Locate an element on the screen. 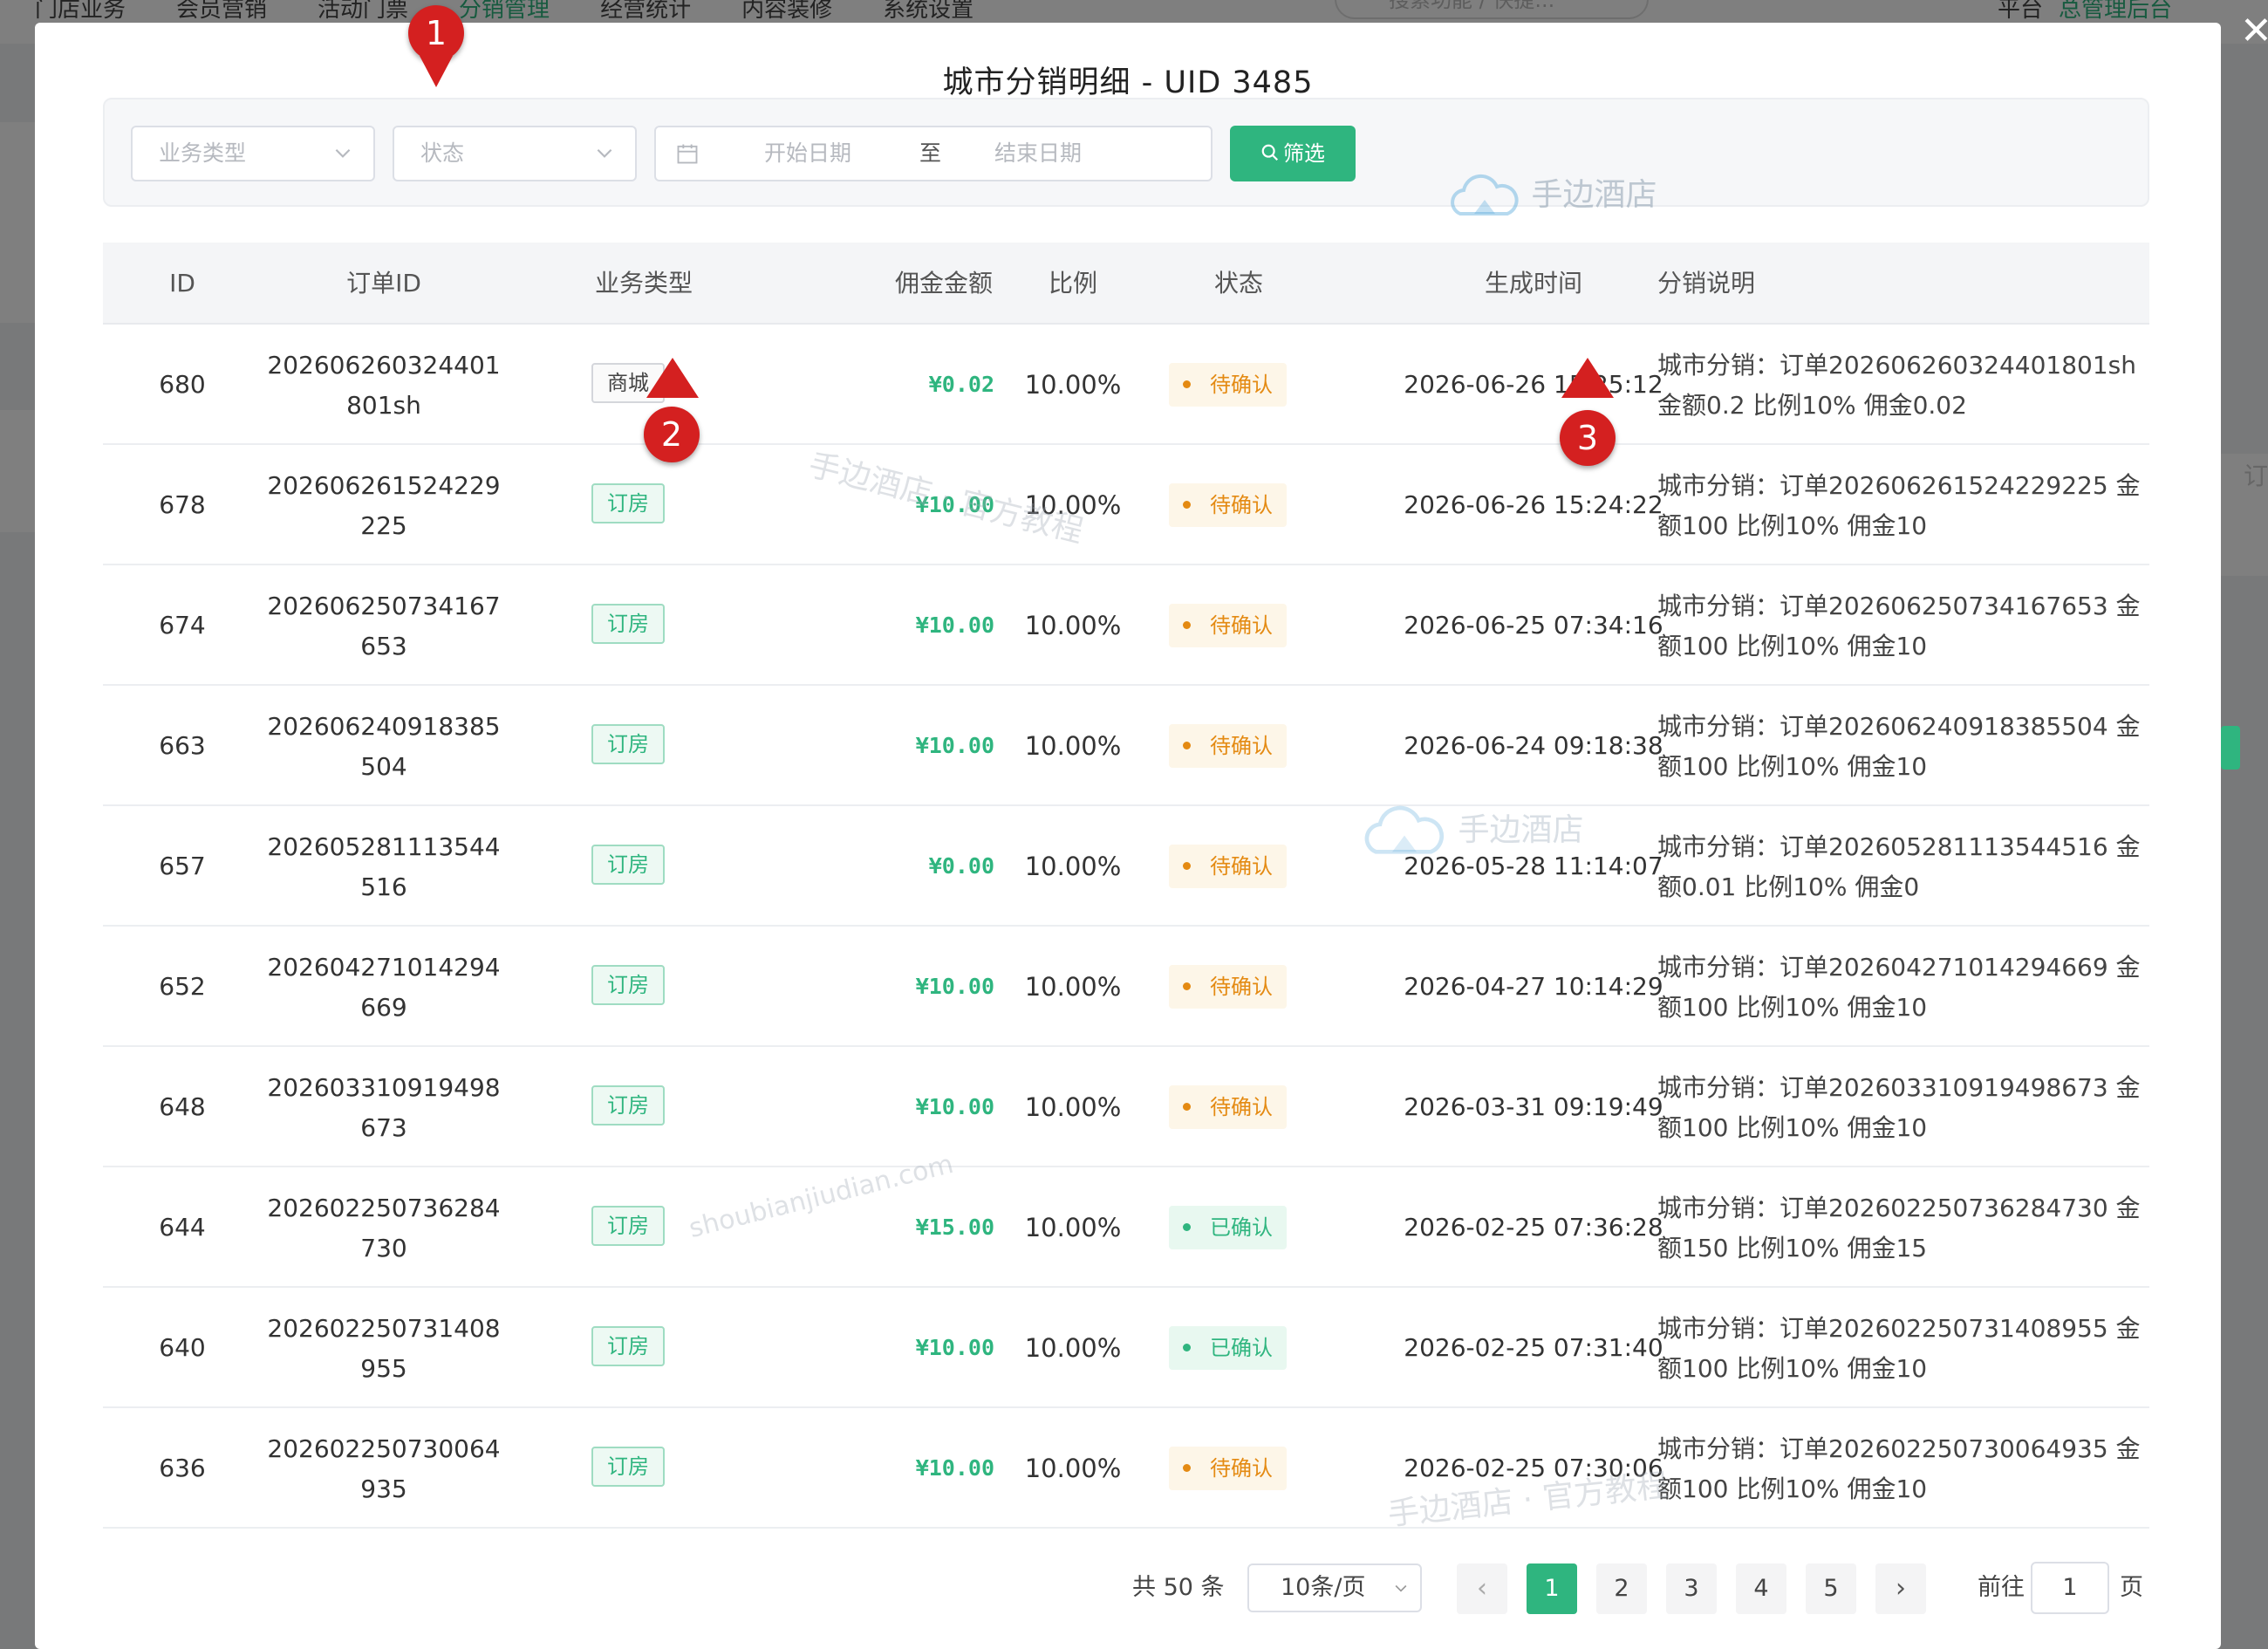 The image size is (2268, 1649). cell-id: 674 is located at coordinates (182, 625).